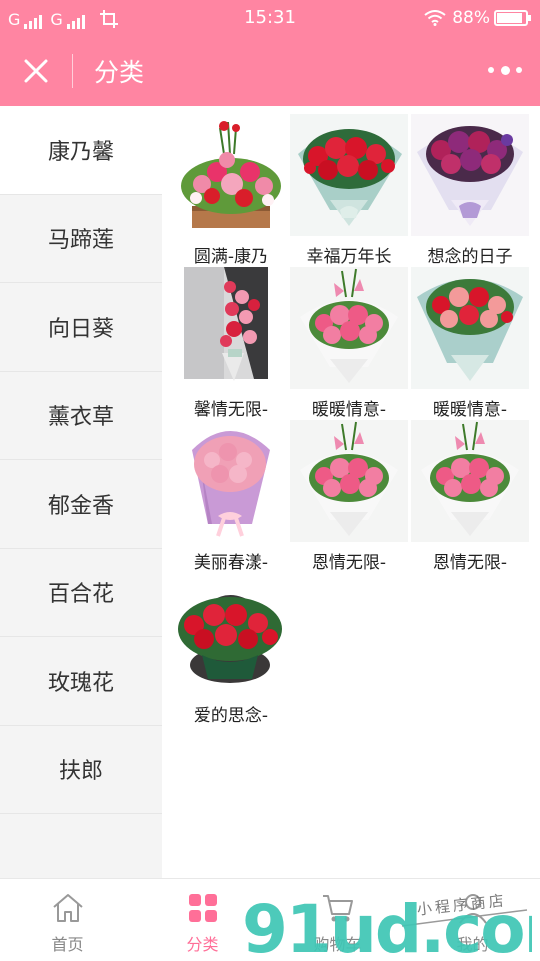  I want to click on sidebar-item-rose: 玫瑰花, so click(81, 681).